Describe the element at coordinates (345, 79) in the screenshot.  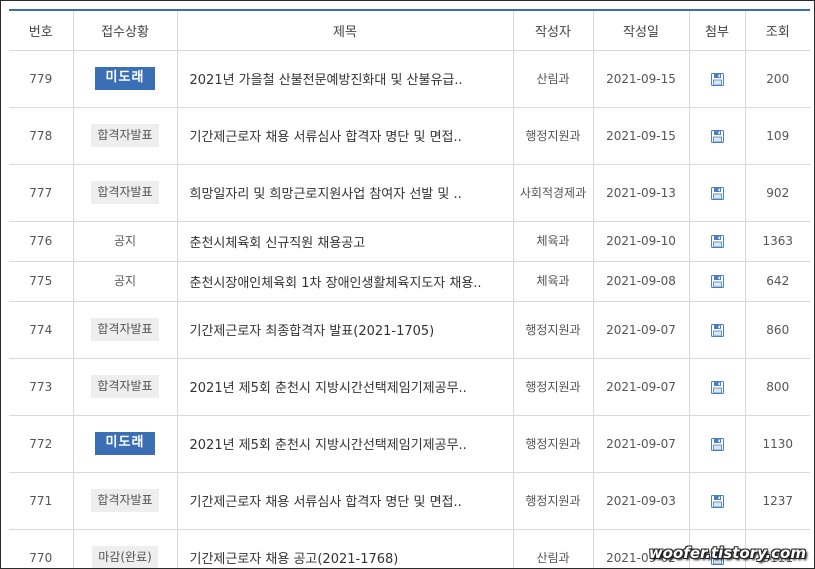
I see `row-title-link: 2021년 가을철 산불전문예방진화대 및 산불유급..` at that location.